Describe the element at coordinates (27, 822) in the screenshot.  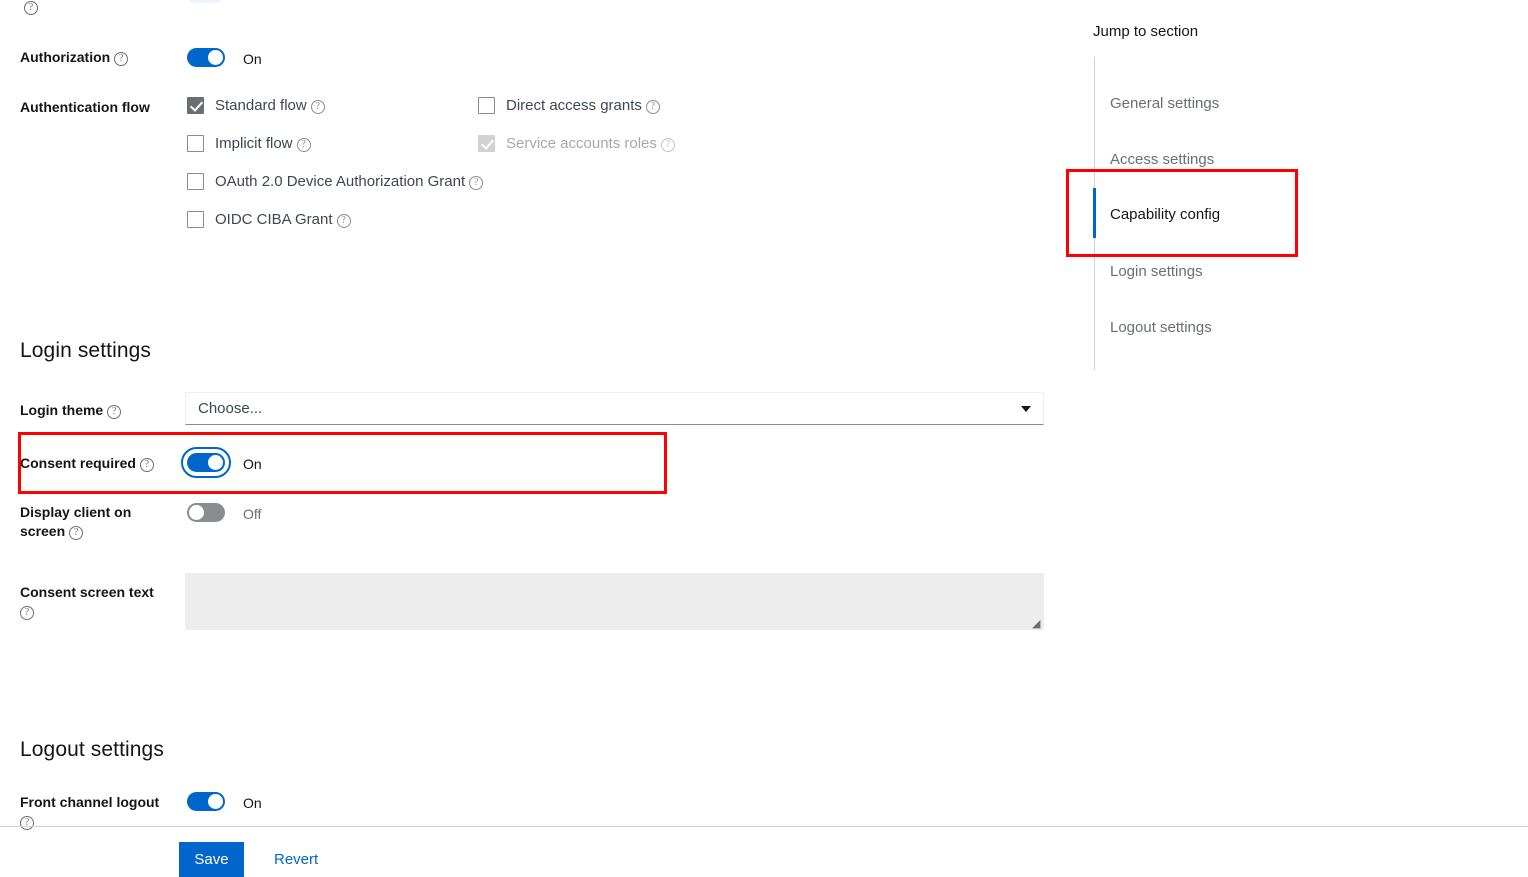
I see `help-icon-front-channel-logout: ?` at that location.